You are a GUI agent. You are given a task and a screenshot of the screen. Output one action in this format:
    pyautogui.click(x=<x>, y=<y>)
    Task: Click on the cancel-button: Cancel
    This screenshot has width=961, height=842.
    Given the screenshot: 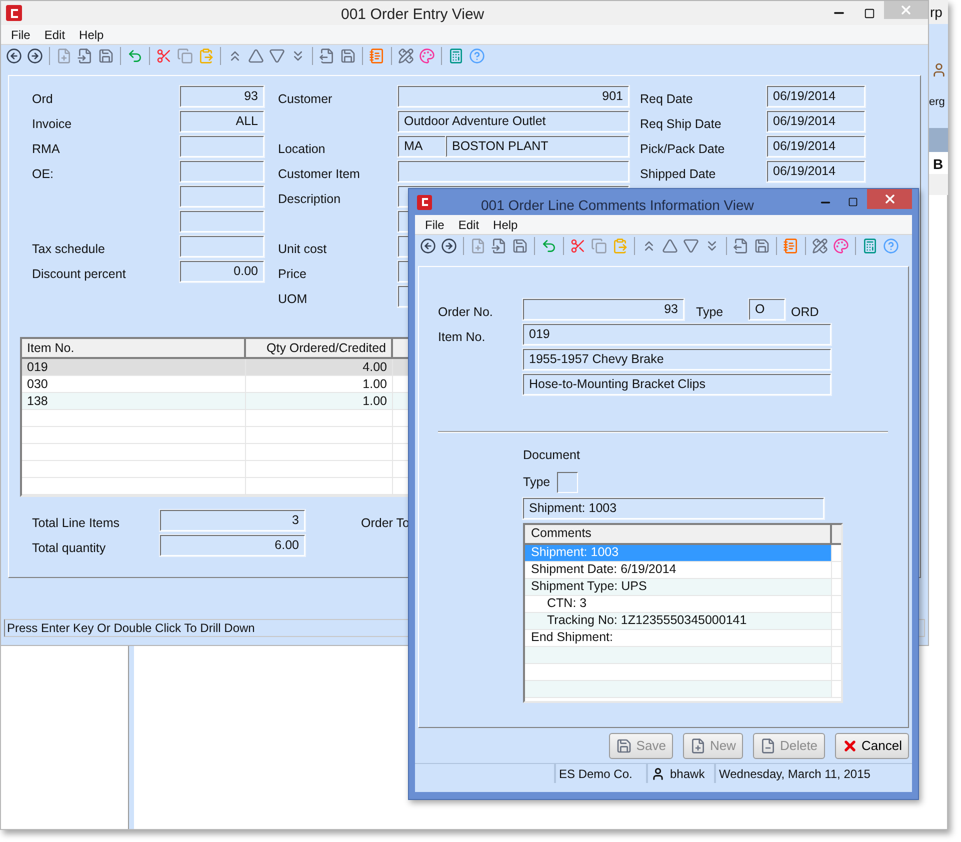 What is the action you would take?
    pyautogui.click(x=871, y=746)
    